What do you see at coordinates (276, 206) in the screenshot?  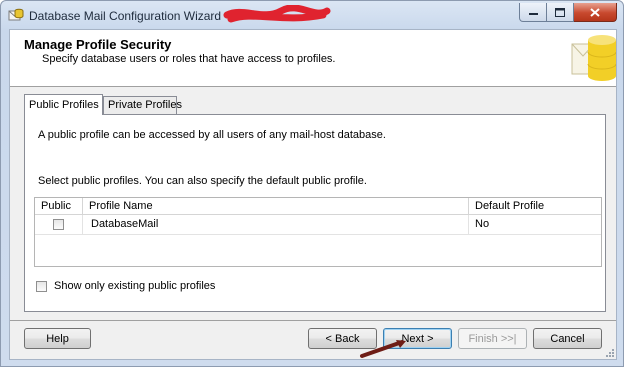 I see `column-header-profile-name: Profile Name` at bounding box center [276, 206].